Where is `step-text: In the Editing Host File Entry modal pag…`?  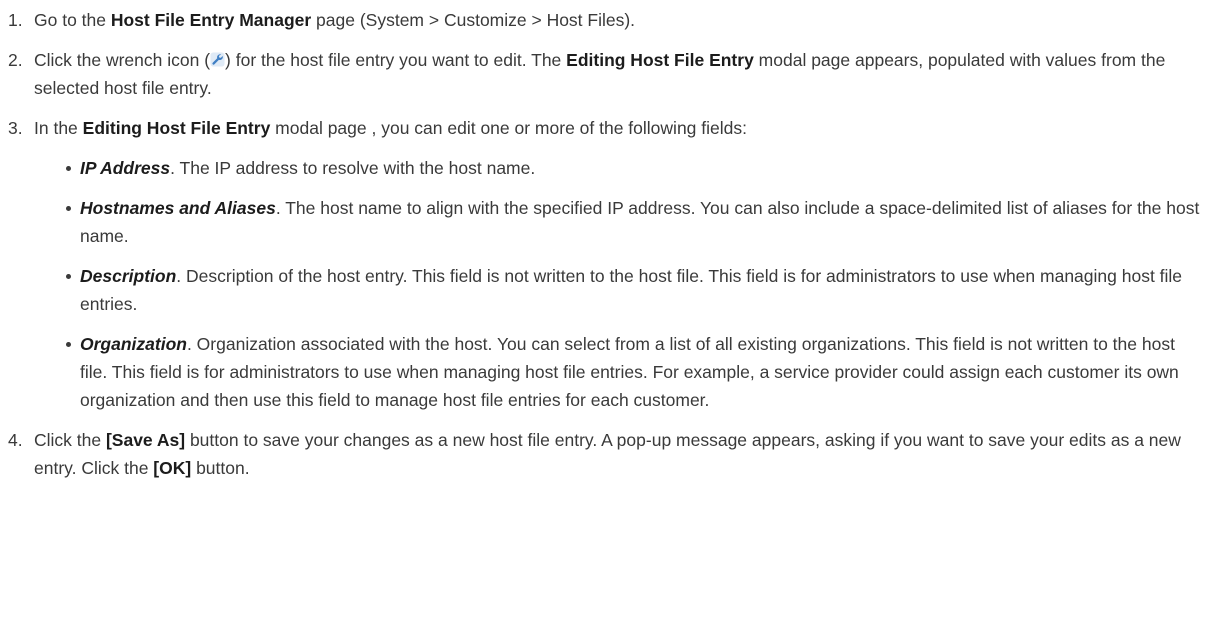
step-text: In the Editing Host File Entry modal pag… is located at coordinates (390, 128).